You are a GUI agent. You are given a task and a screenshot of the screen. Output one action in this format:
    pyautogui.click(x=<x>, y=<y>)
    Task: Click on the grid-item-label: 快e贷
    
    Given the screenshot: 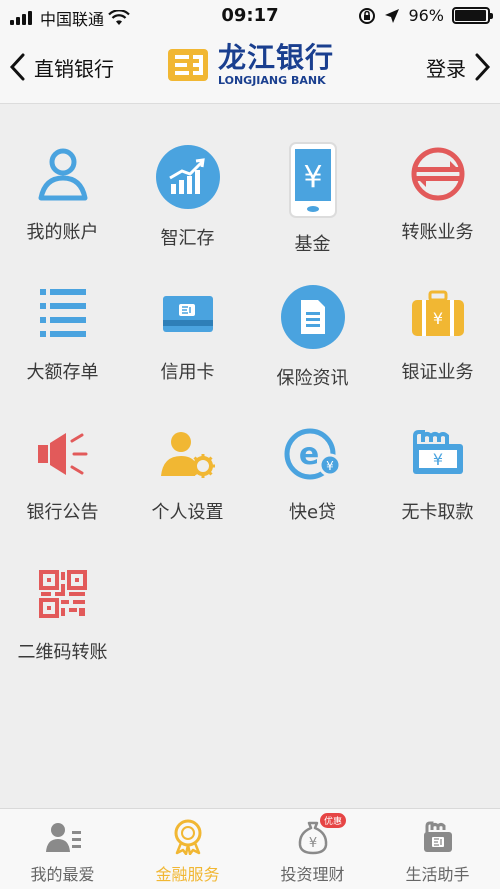 What is the action you would take?
    pyautogui.click(x=312, y=512)
    